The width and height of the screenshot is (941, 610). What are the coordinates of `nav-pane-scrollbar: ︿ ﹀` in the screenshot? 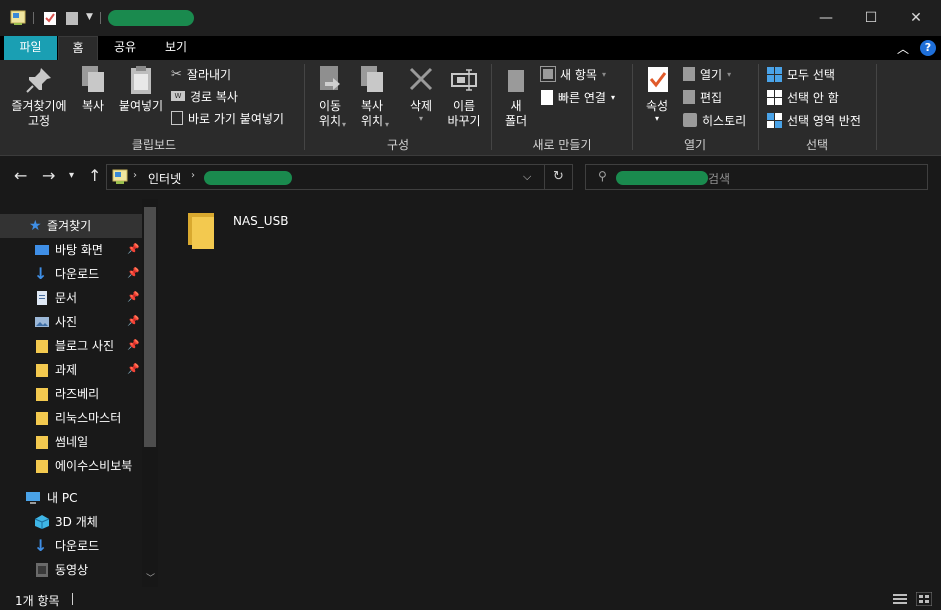 It's located at (150, 393).